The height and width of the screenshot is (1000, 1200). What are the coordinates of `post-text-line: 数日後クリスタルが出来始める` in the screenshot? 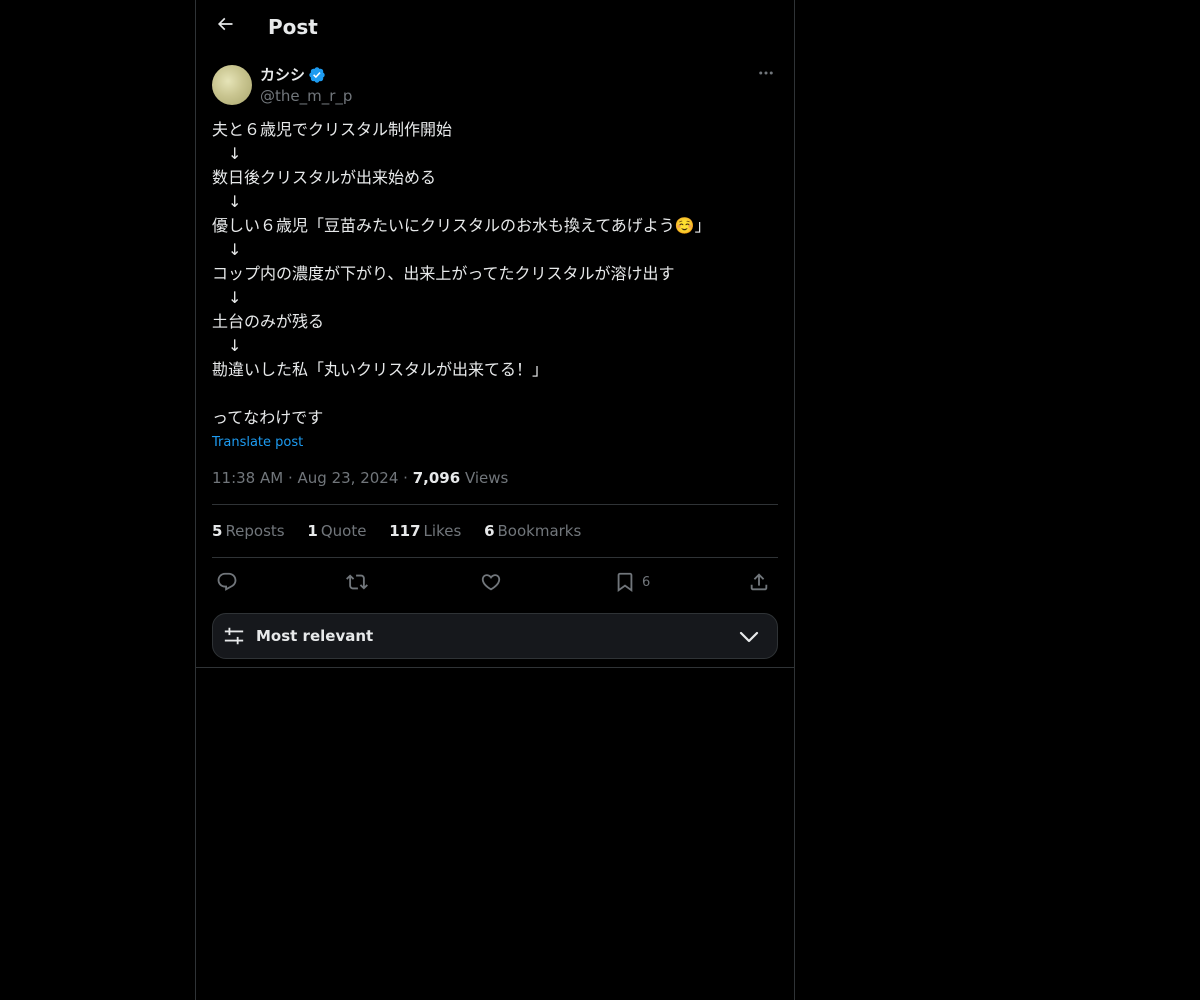 It's located at (324, 177).